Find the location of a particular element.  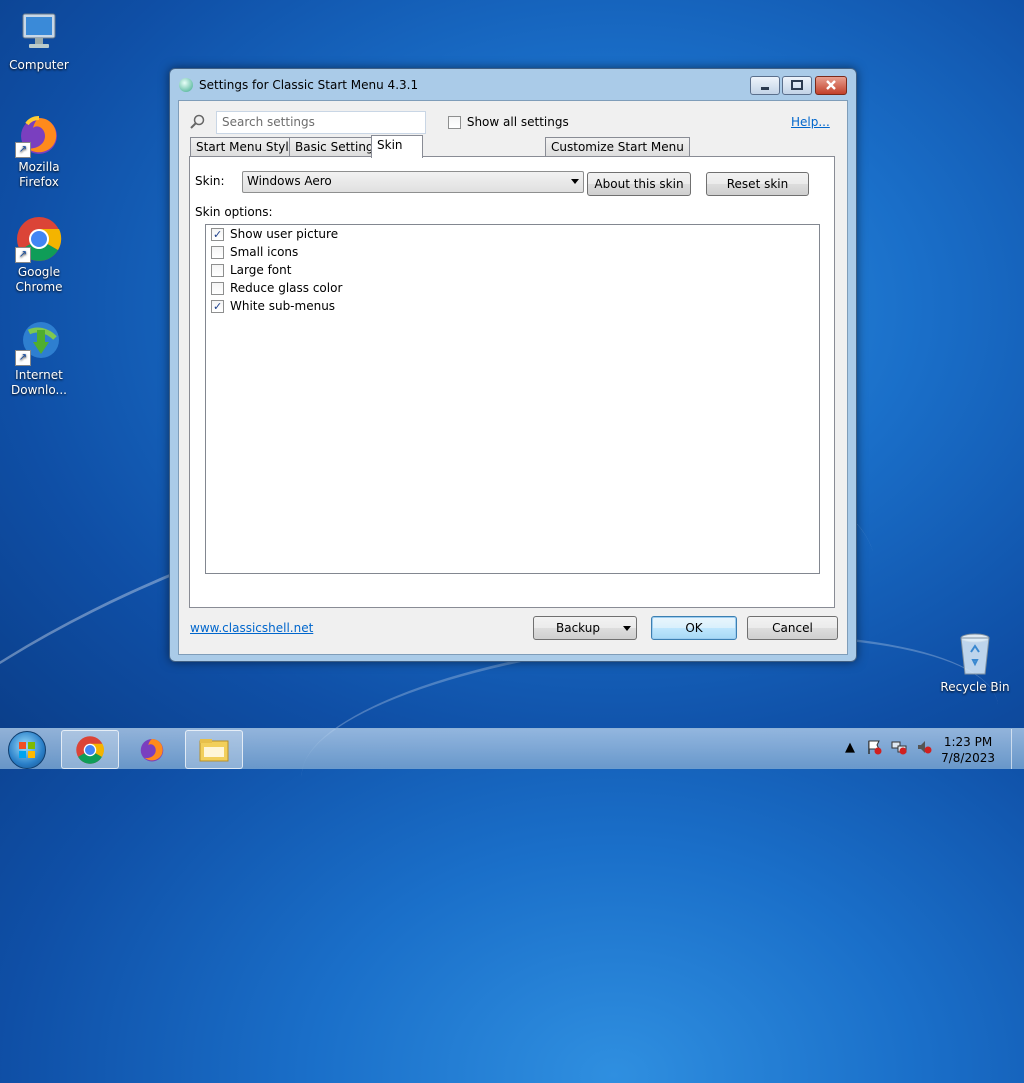

maximize-button is located at coordinates (797, 85).